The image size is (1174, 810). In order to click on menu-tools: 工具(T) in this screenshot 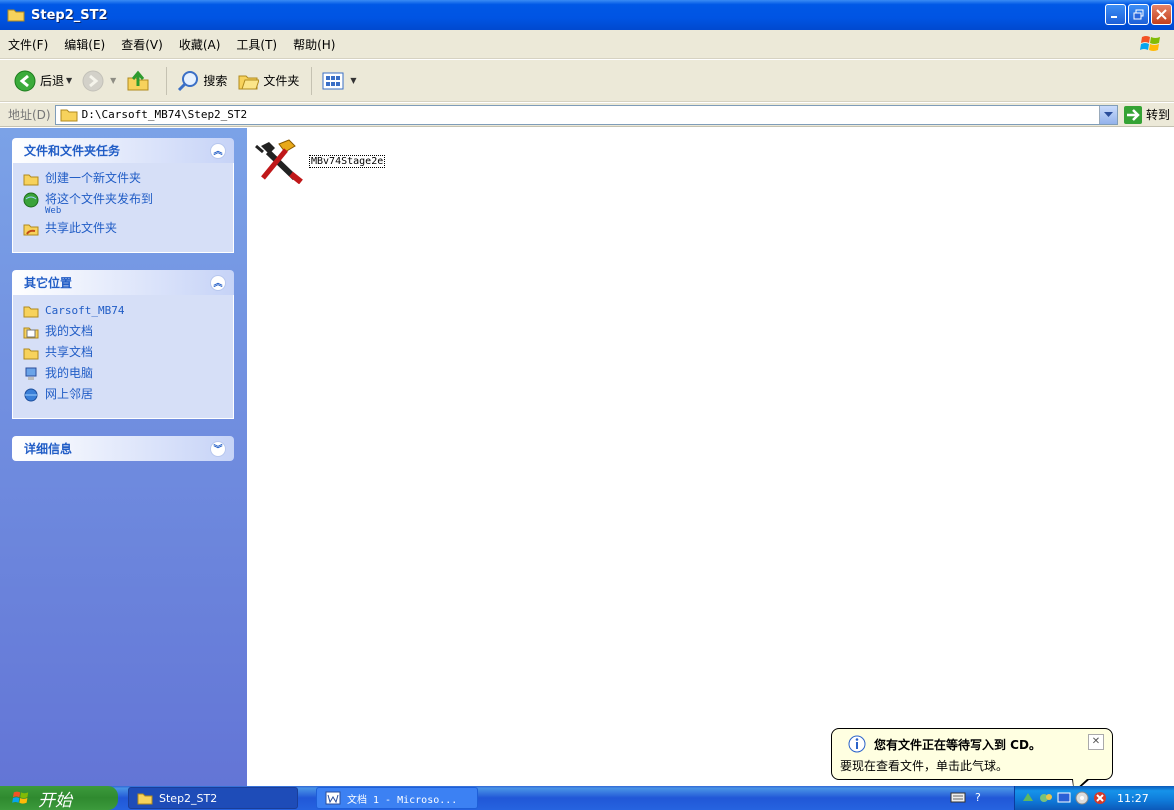, I will do `click(256, 44)`.